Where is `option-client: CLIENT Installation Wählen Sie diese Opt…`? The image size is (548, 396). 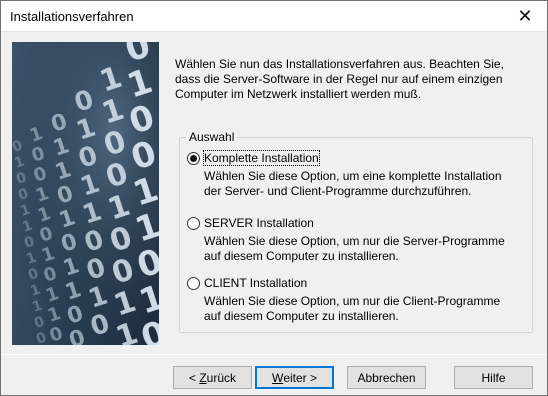 option-client: CLIENT Installation Wählen Sie diese Opt… is located at coordinates (357, 299).